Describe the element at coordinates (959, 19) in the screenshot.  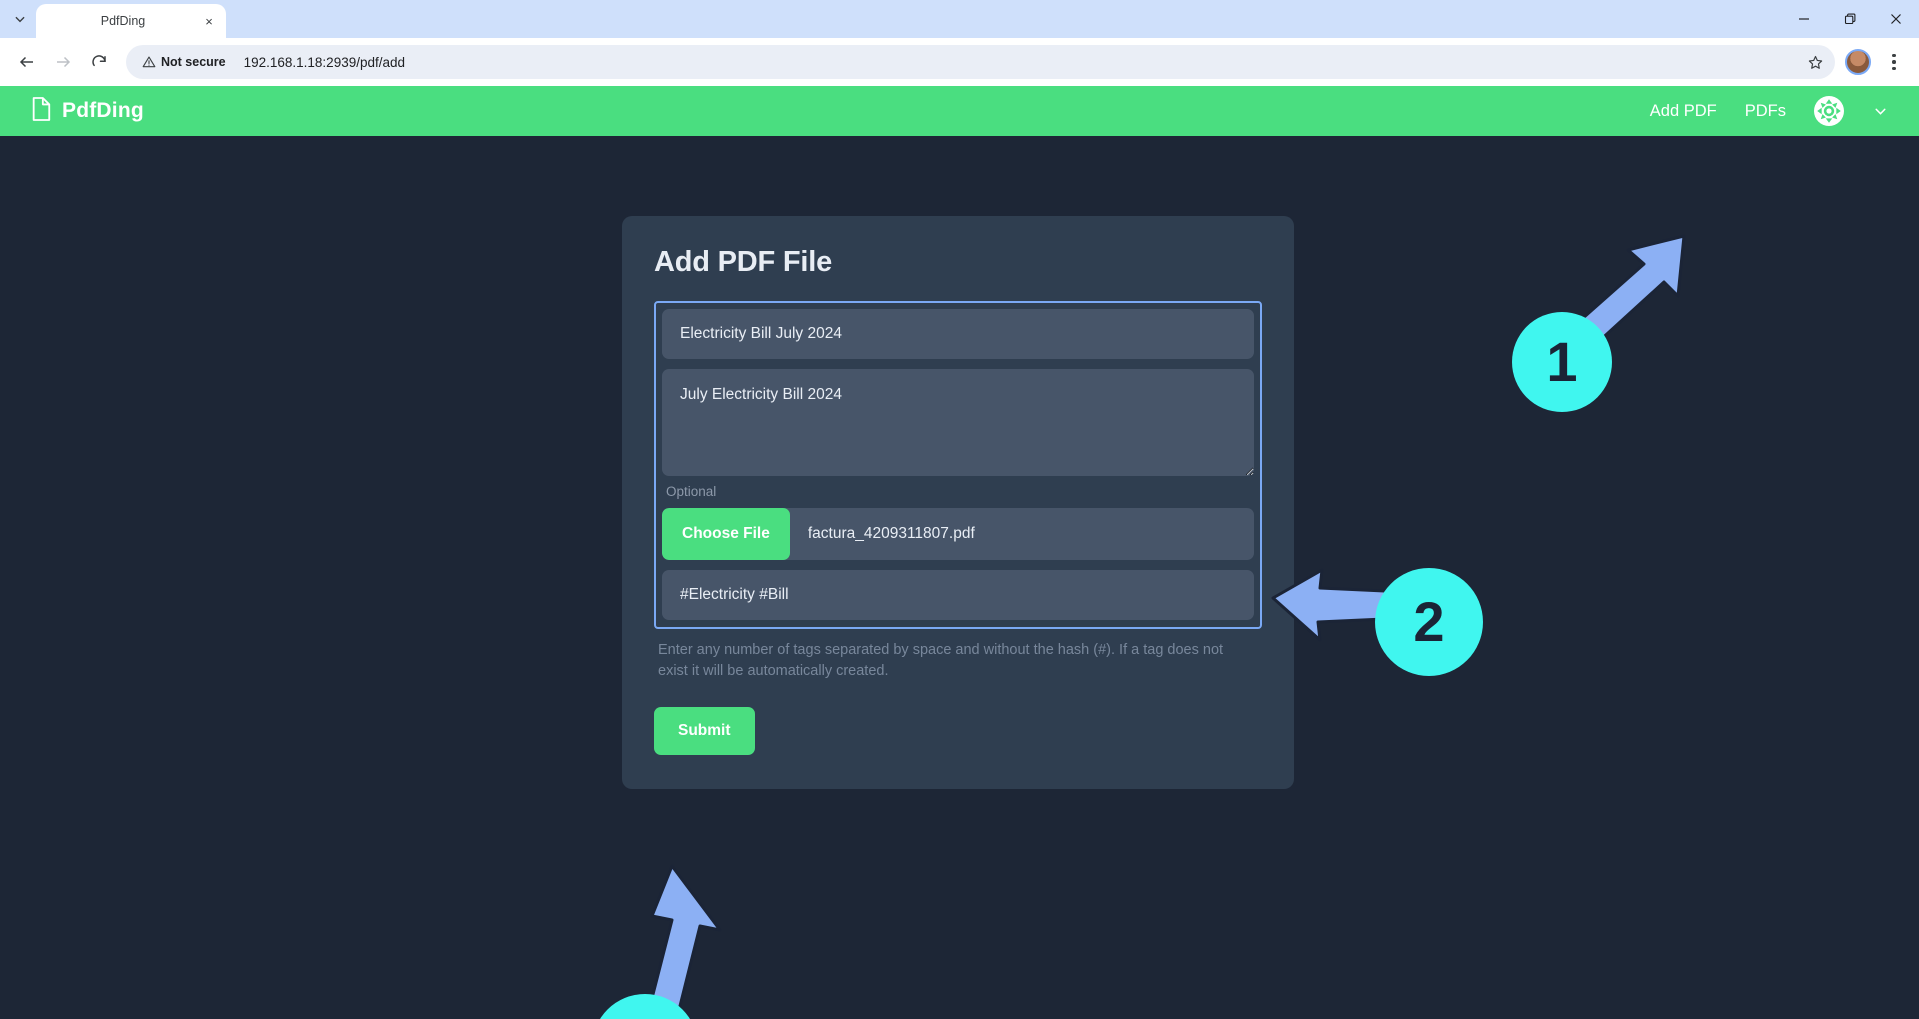
I see `tab-strip: PdfDing ×` at that location.